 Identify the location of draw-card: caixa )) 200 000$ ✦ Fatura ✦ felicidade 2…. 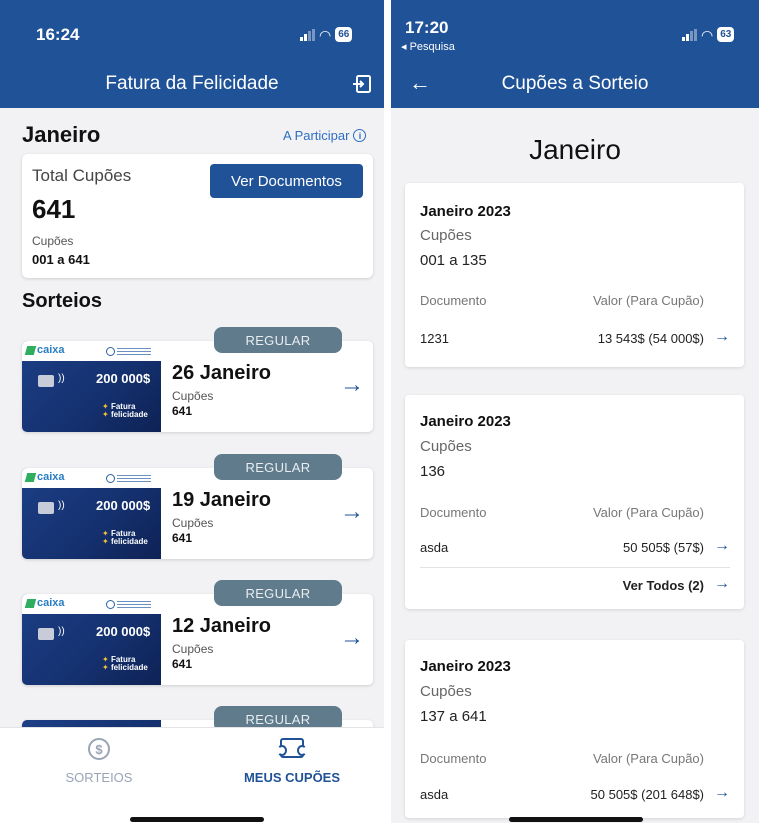
(197, 379).